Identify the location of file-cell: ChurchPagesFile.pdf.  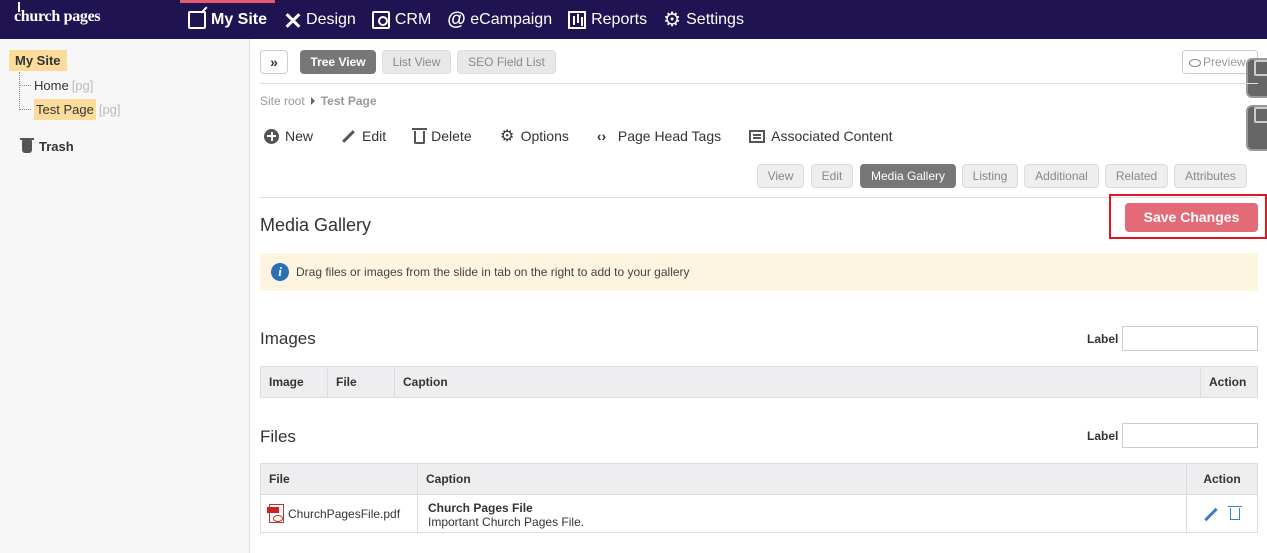
(339, 513).